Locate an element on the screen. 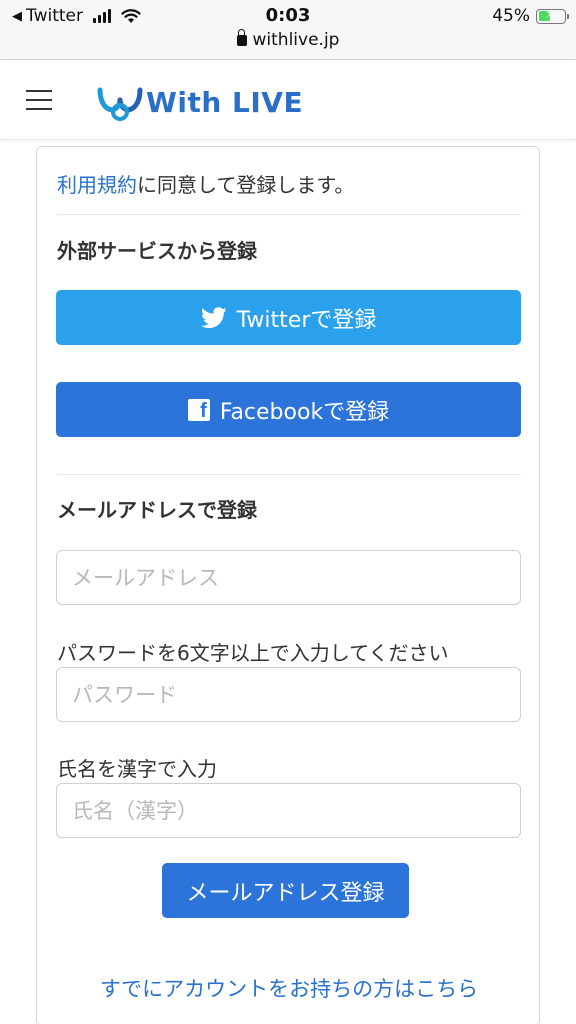 The height and width of the screenshot is (1024, 576). terms-text: に同意して登録します。 is located at coordinates (246, 185).